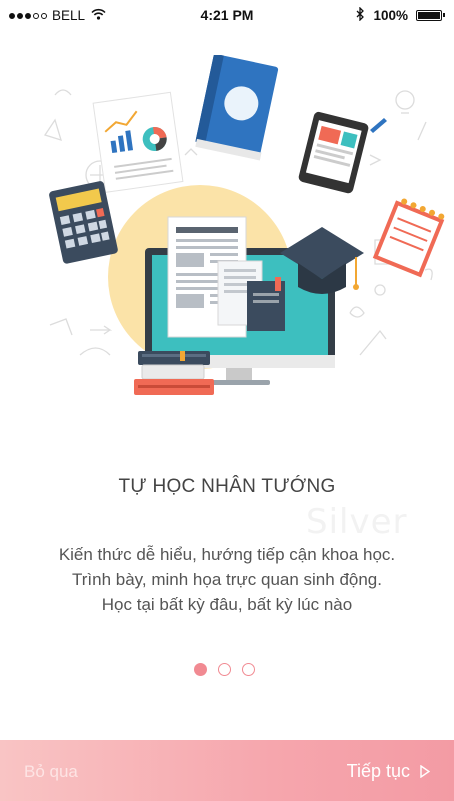  What do you see at coordinates (174, 373) in the screenshot?
I see `book-stack-icon` at bounding box center [174, 373].